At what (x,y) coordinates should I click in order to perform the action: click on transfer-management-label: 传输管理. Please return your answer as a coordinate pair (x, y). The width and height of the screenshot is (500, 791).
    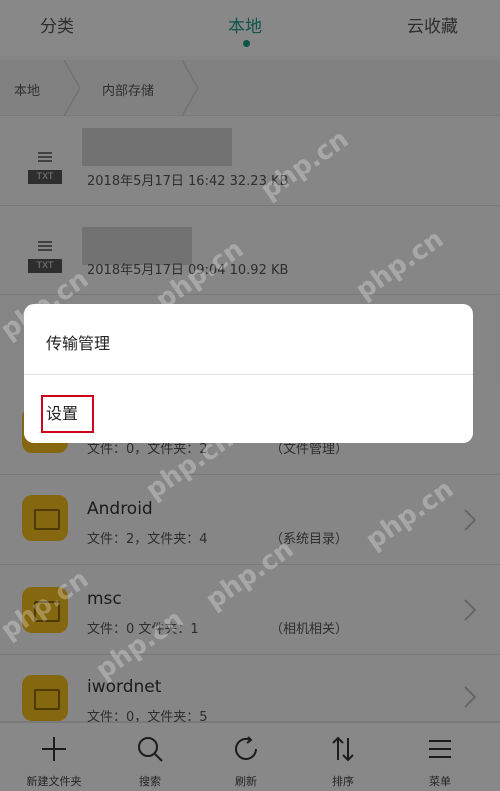
    Looking at the image, I should click on (78, 343).